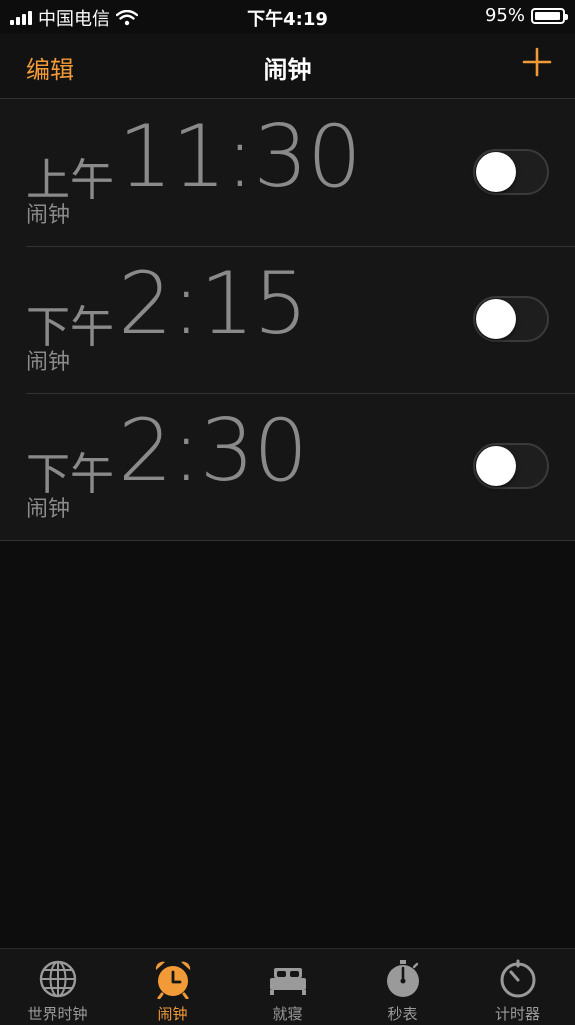 The image size is (575, 1025). I want to click on status-right: 95%, so click(526, 15).